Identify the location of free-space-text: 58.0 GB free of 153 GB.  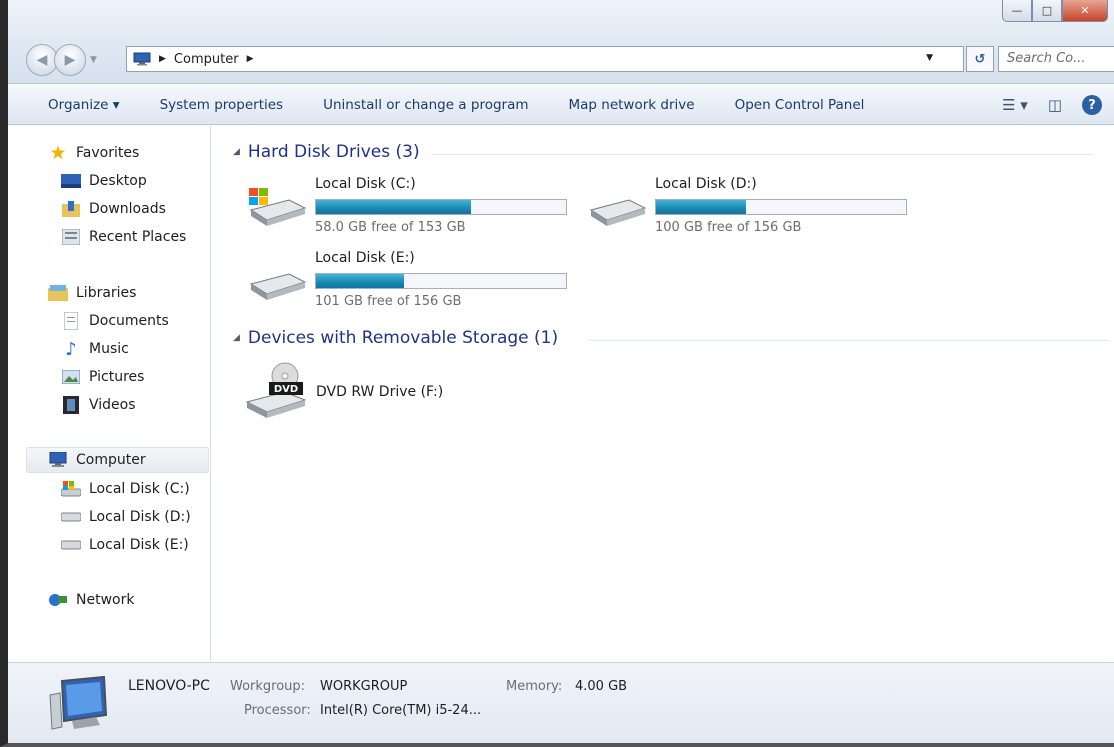
(390, 227).